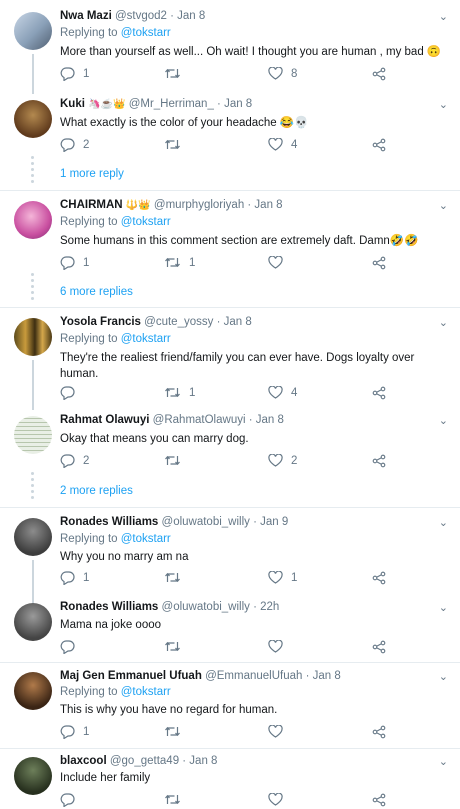 The width and height of the screenshot is (460, 809). I want to click on user-handle-date: @RahmatOlawuyi · Jan 8, so click(218, 420).